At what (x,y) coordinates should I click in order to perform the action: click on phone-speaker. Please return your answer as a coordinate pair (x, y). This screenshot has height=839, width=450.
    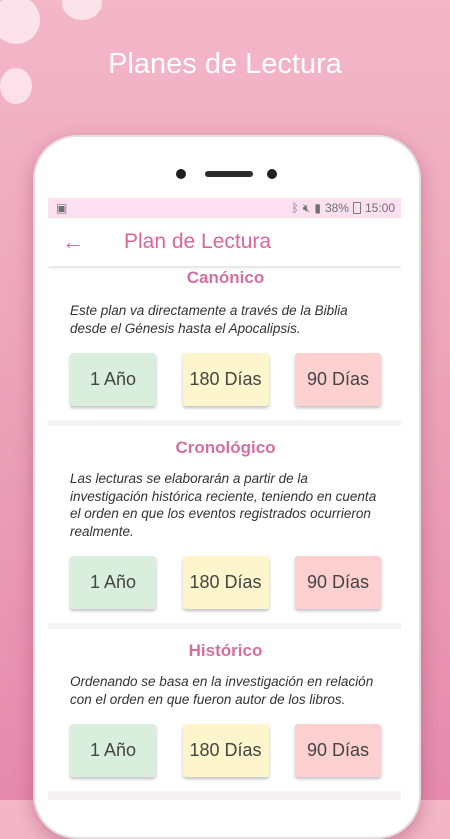
    Looking at the image, I should click on (229, 174).